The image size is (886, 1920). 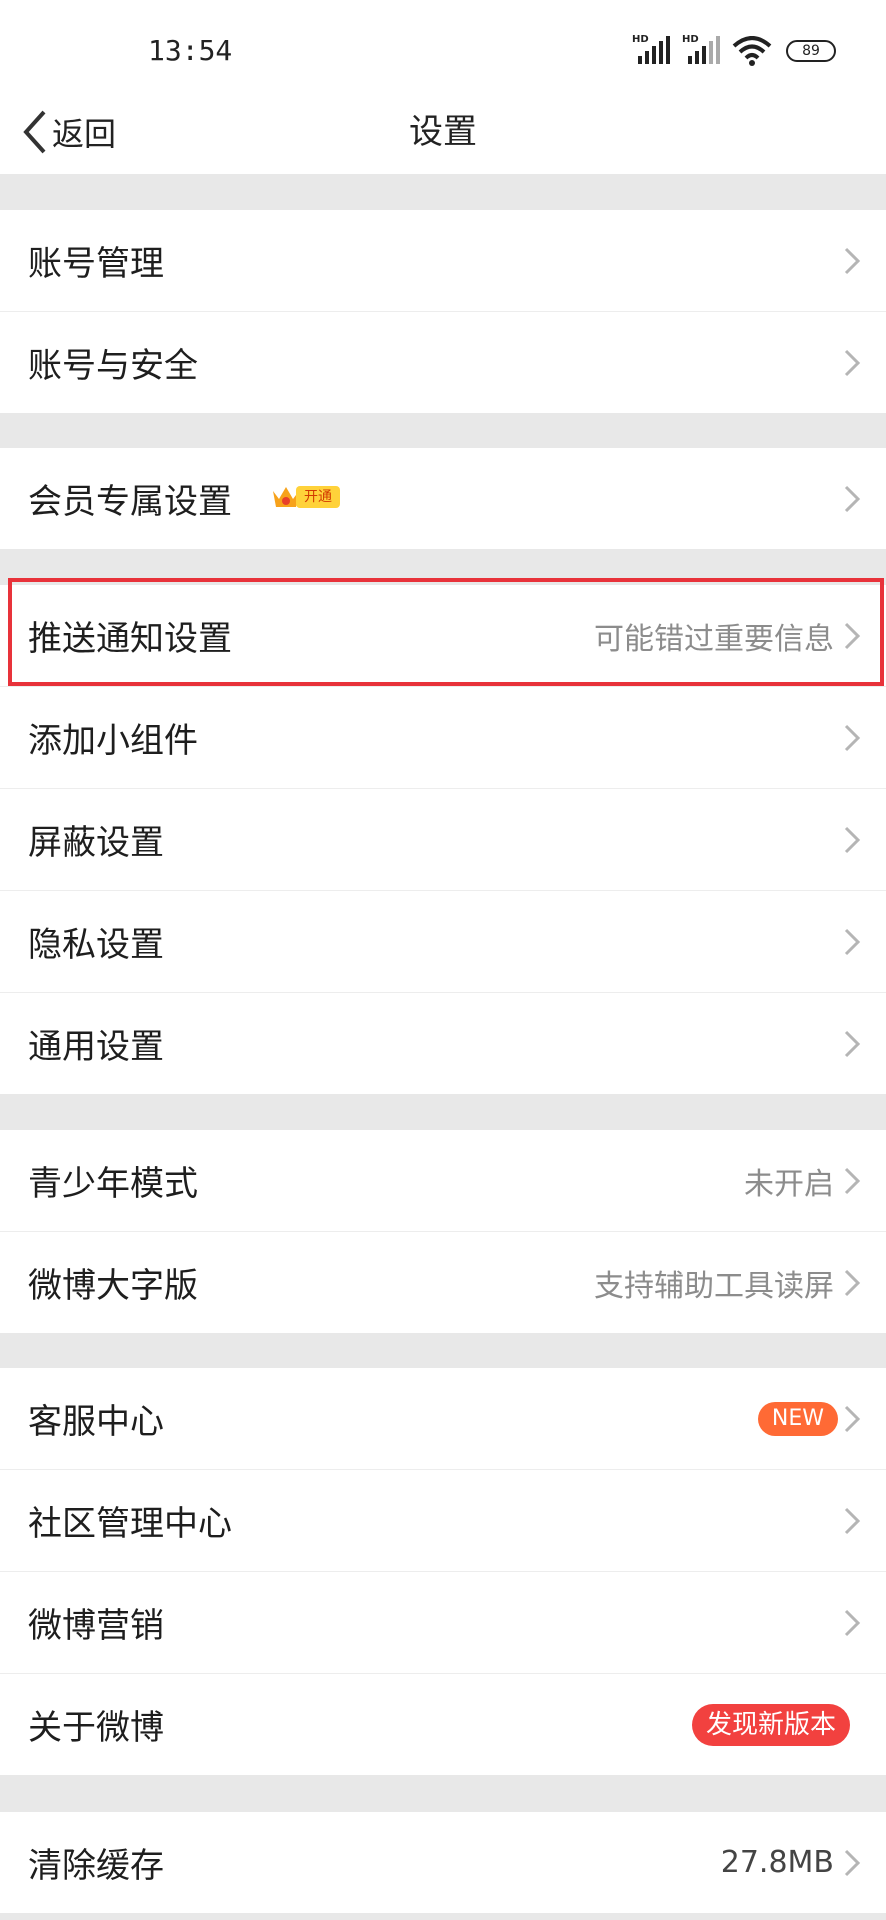 I want to click on setting-vip: 会员专属设置 开通, so click(x=443, y=498).